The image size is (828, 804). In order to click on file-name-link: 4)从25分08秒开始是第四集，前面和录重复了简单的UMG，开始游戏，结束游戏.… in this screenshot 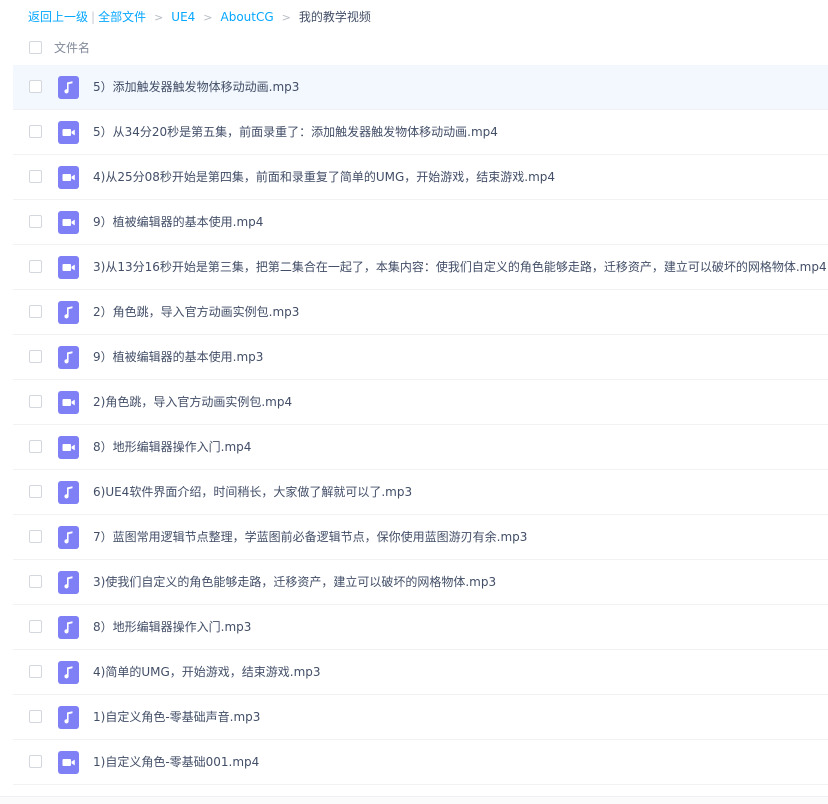, I will do `click(324, 177)`.